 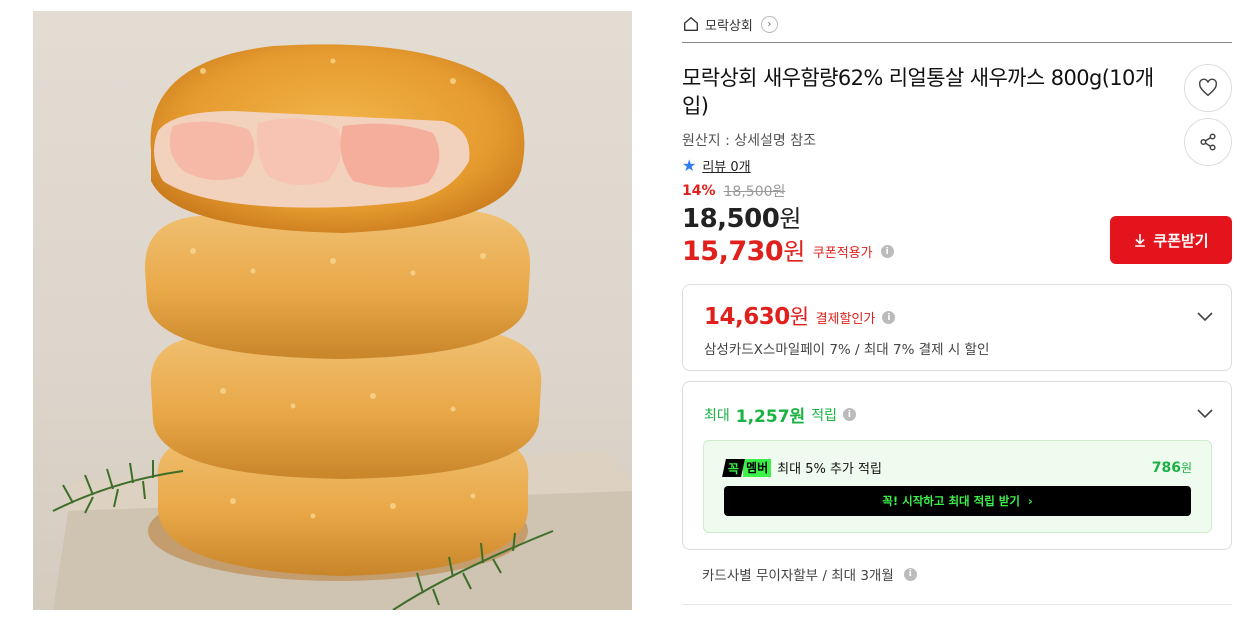 What do you see at coordinates (689, 165) in the screenshot?
I see `star-icon: ★` at bounding box center [689, 165].